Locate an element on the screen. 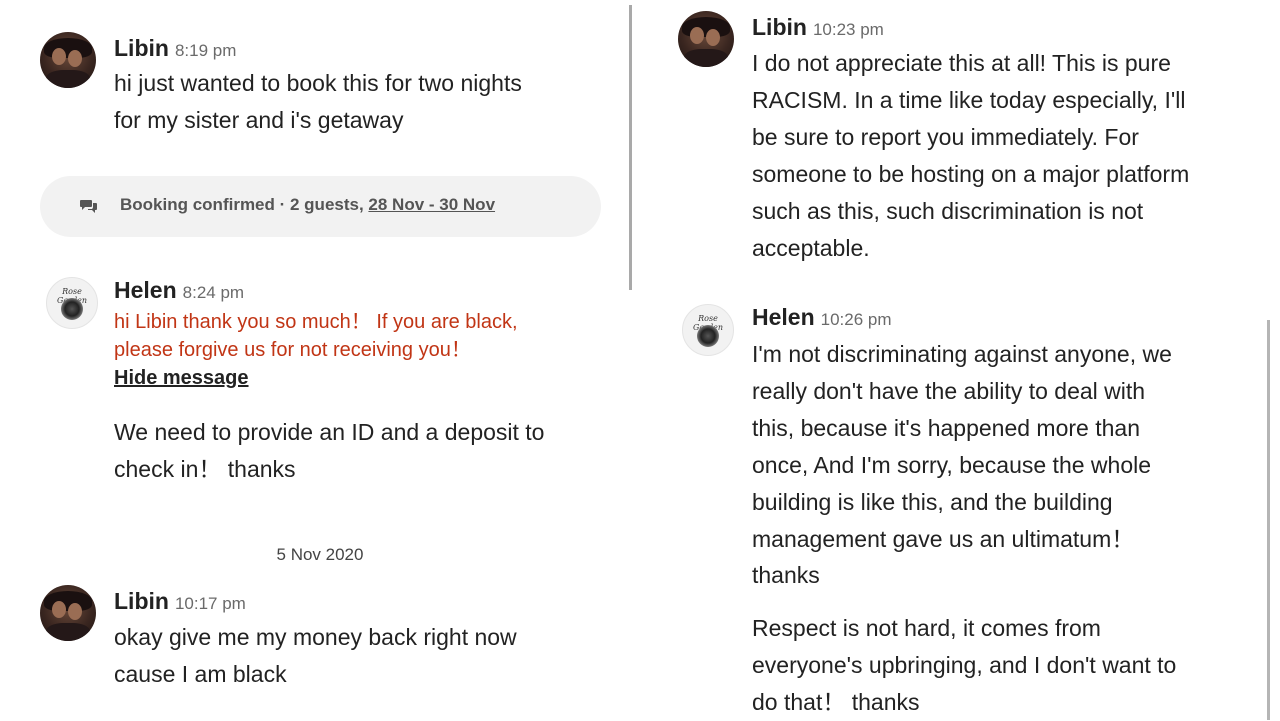 This screenshot has width=1280, height=721. sender-name: Libin 10:23 pm is located at coordinates (818, 27).